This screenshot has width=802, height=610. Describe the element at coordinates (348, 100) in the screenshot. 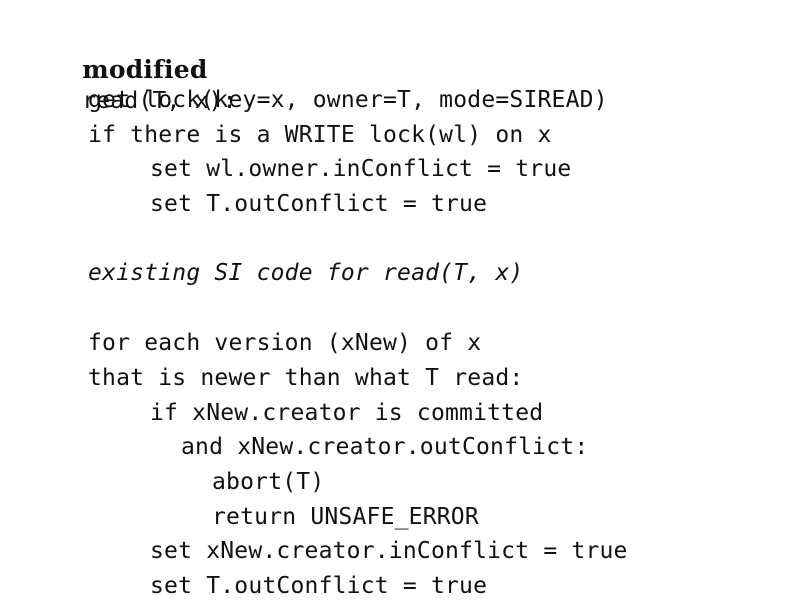

I see `code-line: get lock(key=x, owner=T, mode=SIREAD)` at that location.